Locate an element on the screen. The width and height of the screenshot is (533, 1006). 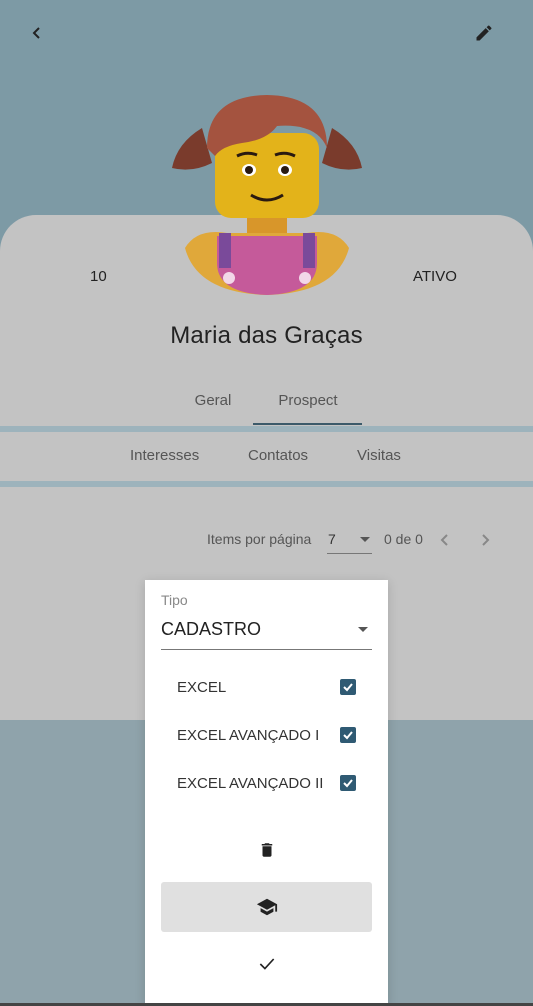
tab-prospect: Prospect is located at coordinates (308, 400).